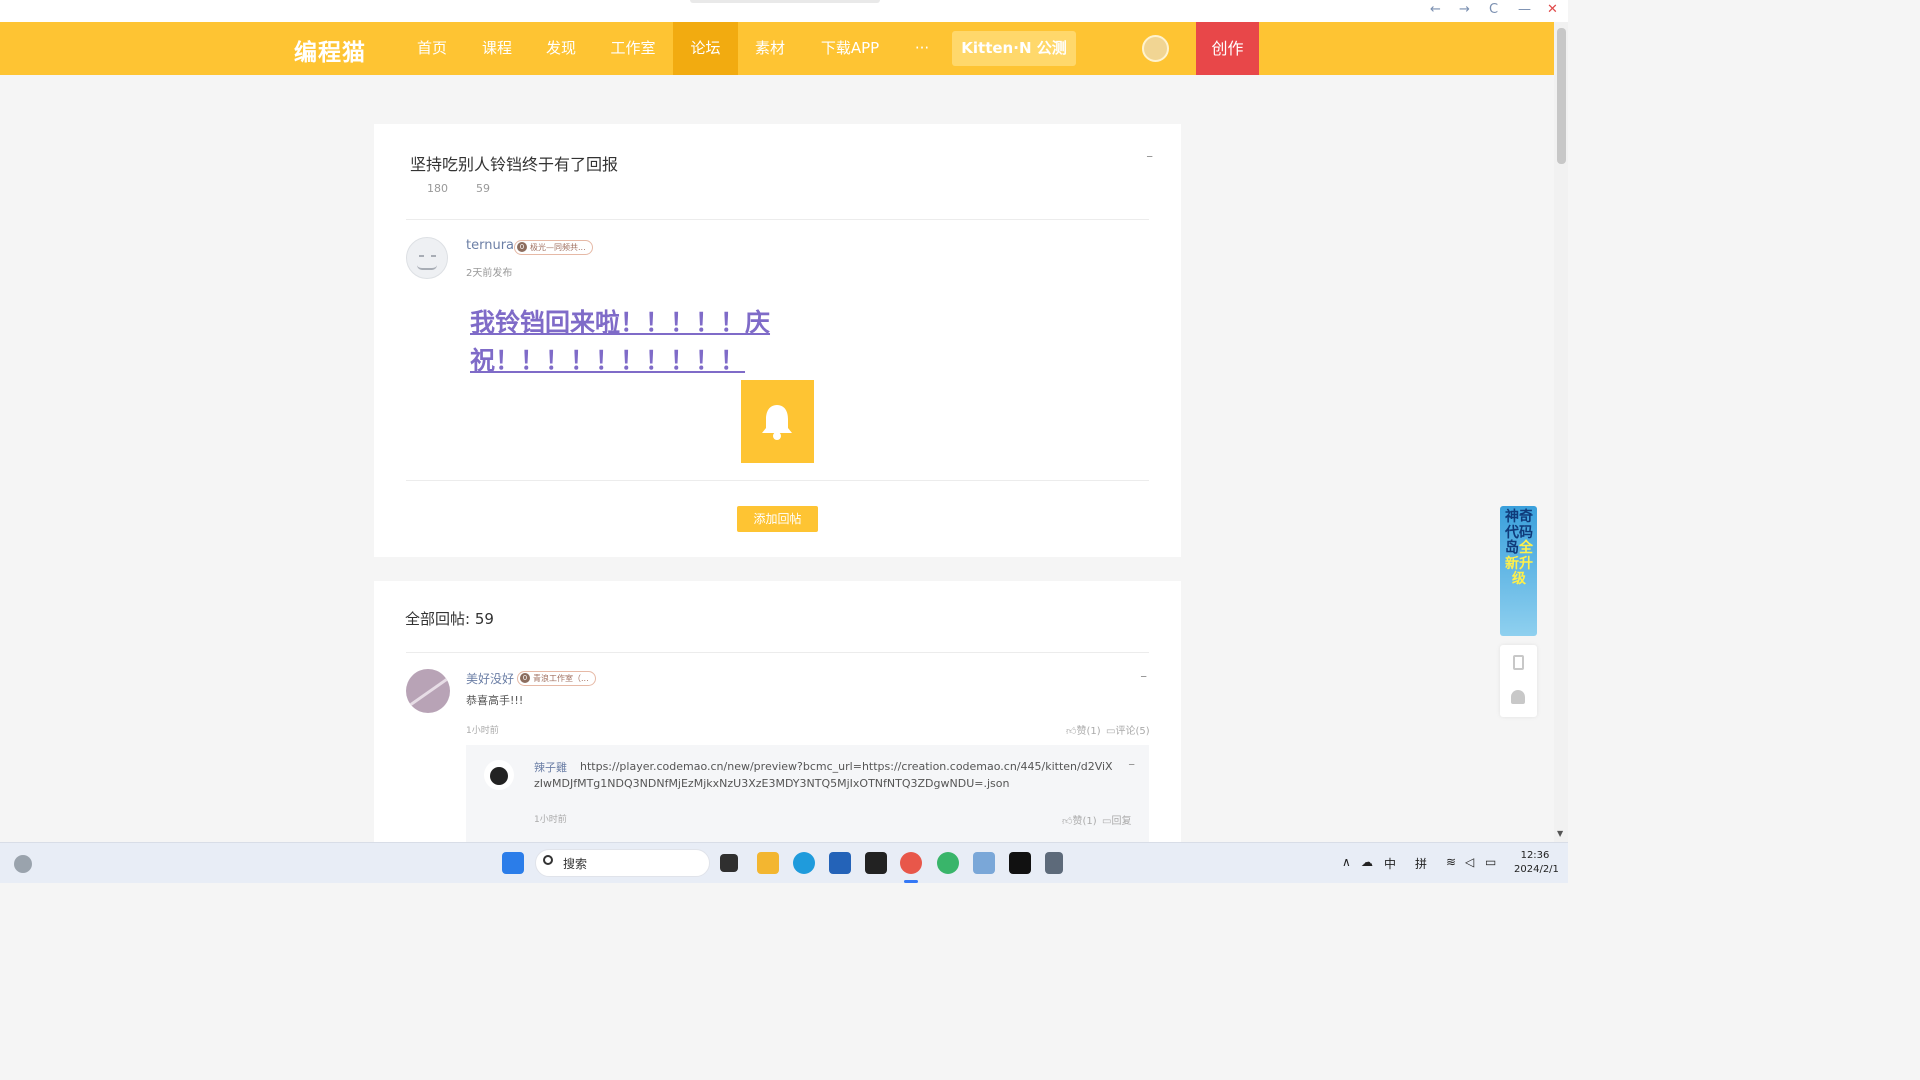  What do you see at coordinates (785, 1) in the screenshot?
I see `tab-hint` at bounding box center [785, 1].